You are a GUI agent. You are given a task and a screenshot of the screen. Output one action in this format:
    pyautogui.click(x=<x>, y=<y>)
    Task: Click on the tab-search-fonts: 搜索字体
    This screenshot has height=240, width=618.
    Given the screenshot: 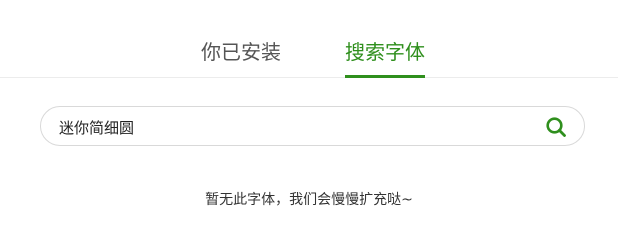 What is the action you would take?
    pyautogui.click(x=385, y=52)
    